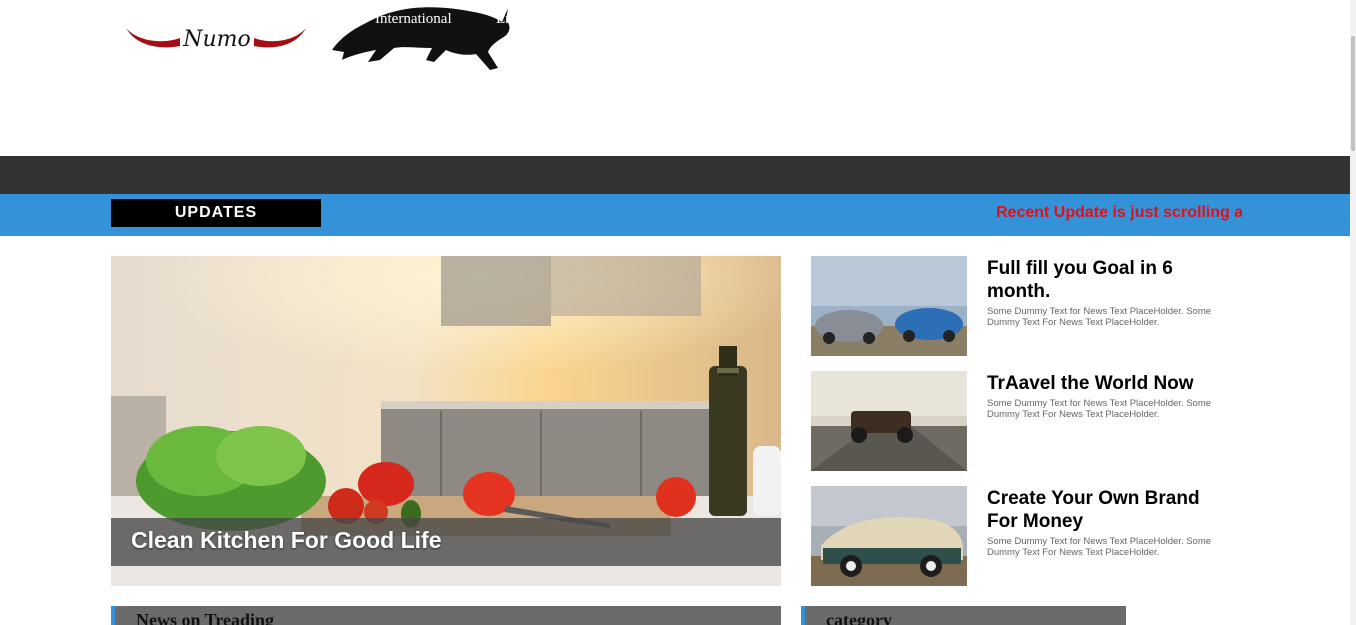 The image size is (1356, 625). I want to click on story-3-title: Create Your Own Brand For Money, so click(1107, 510).